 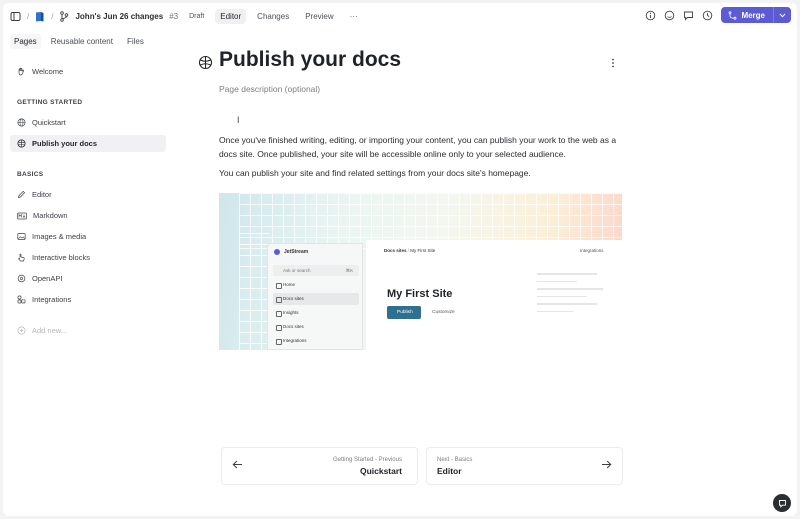 What do you see at coordinates (310, 60) in the screenshot?
I see `page-title: Publish your docs` at bounding box center [310, 60].